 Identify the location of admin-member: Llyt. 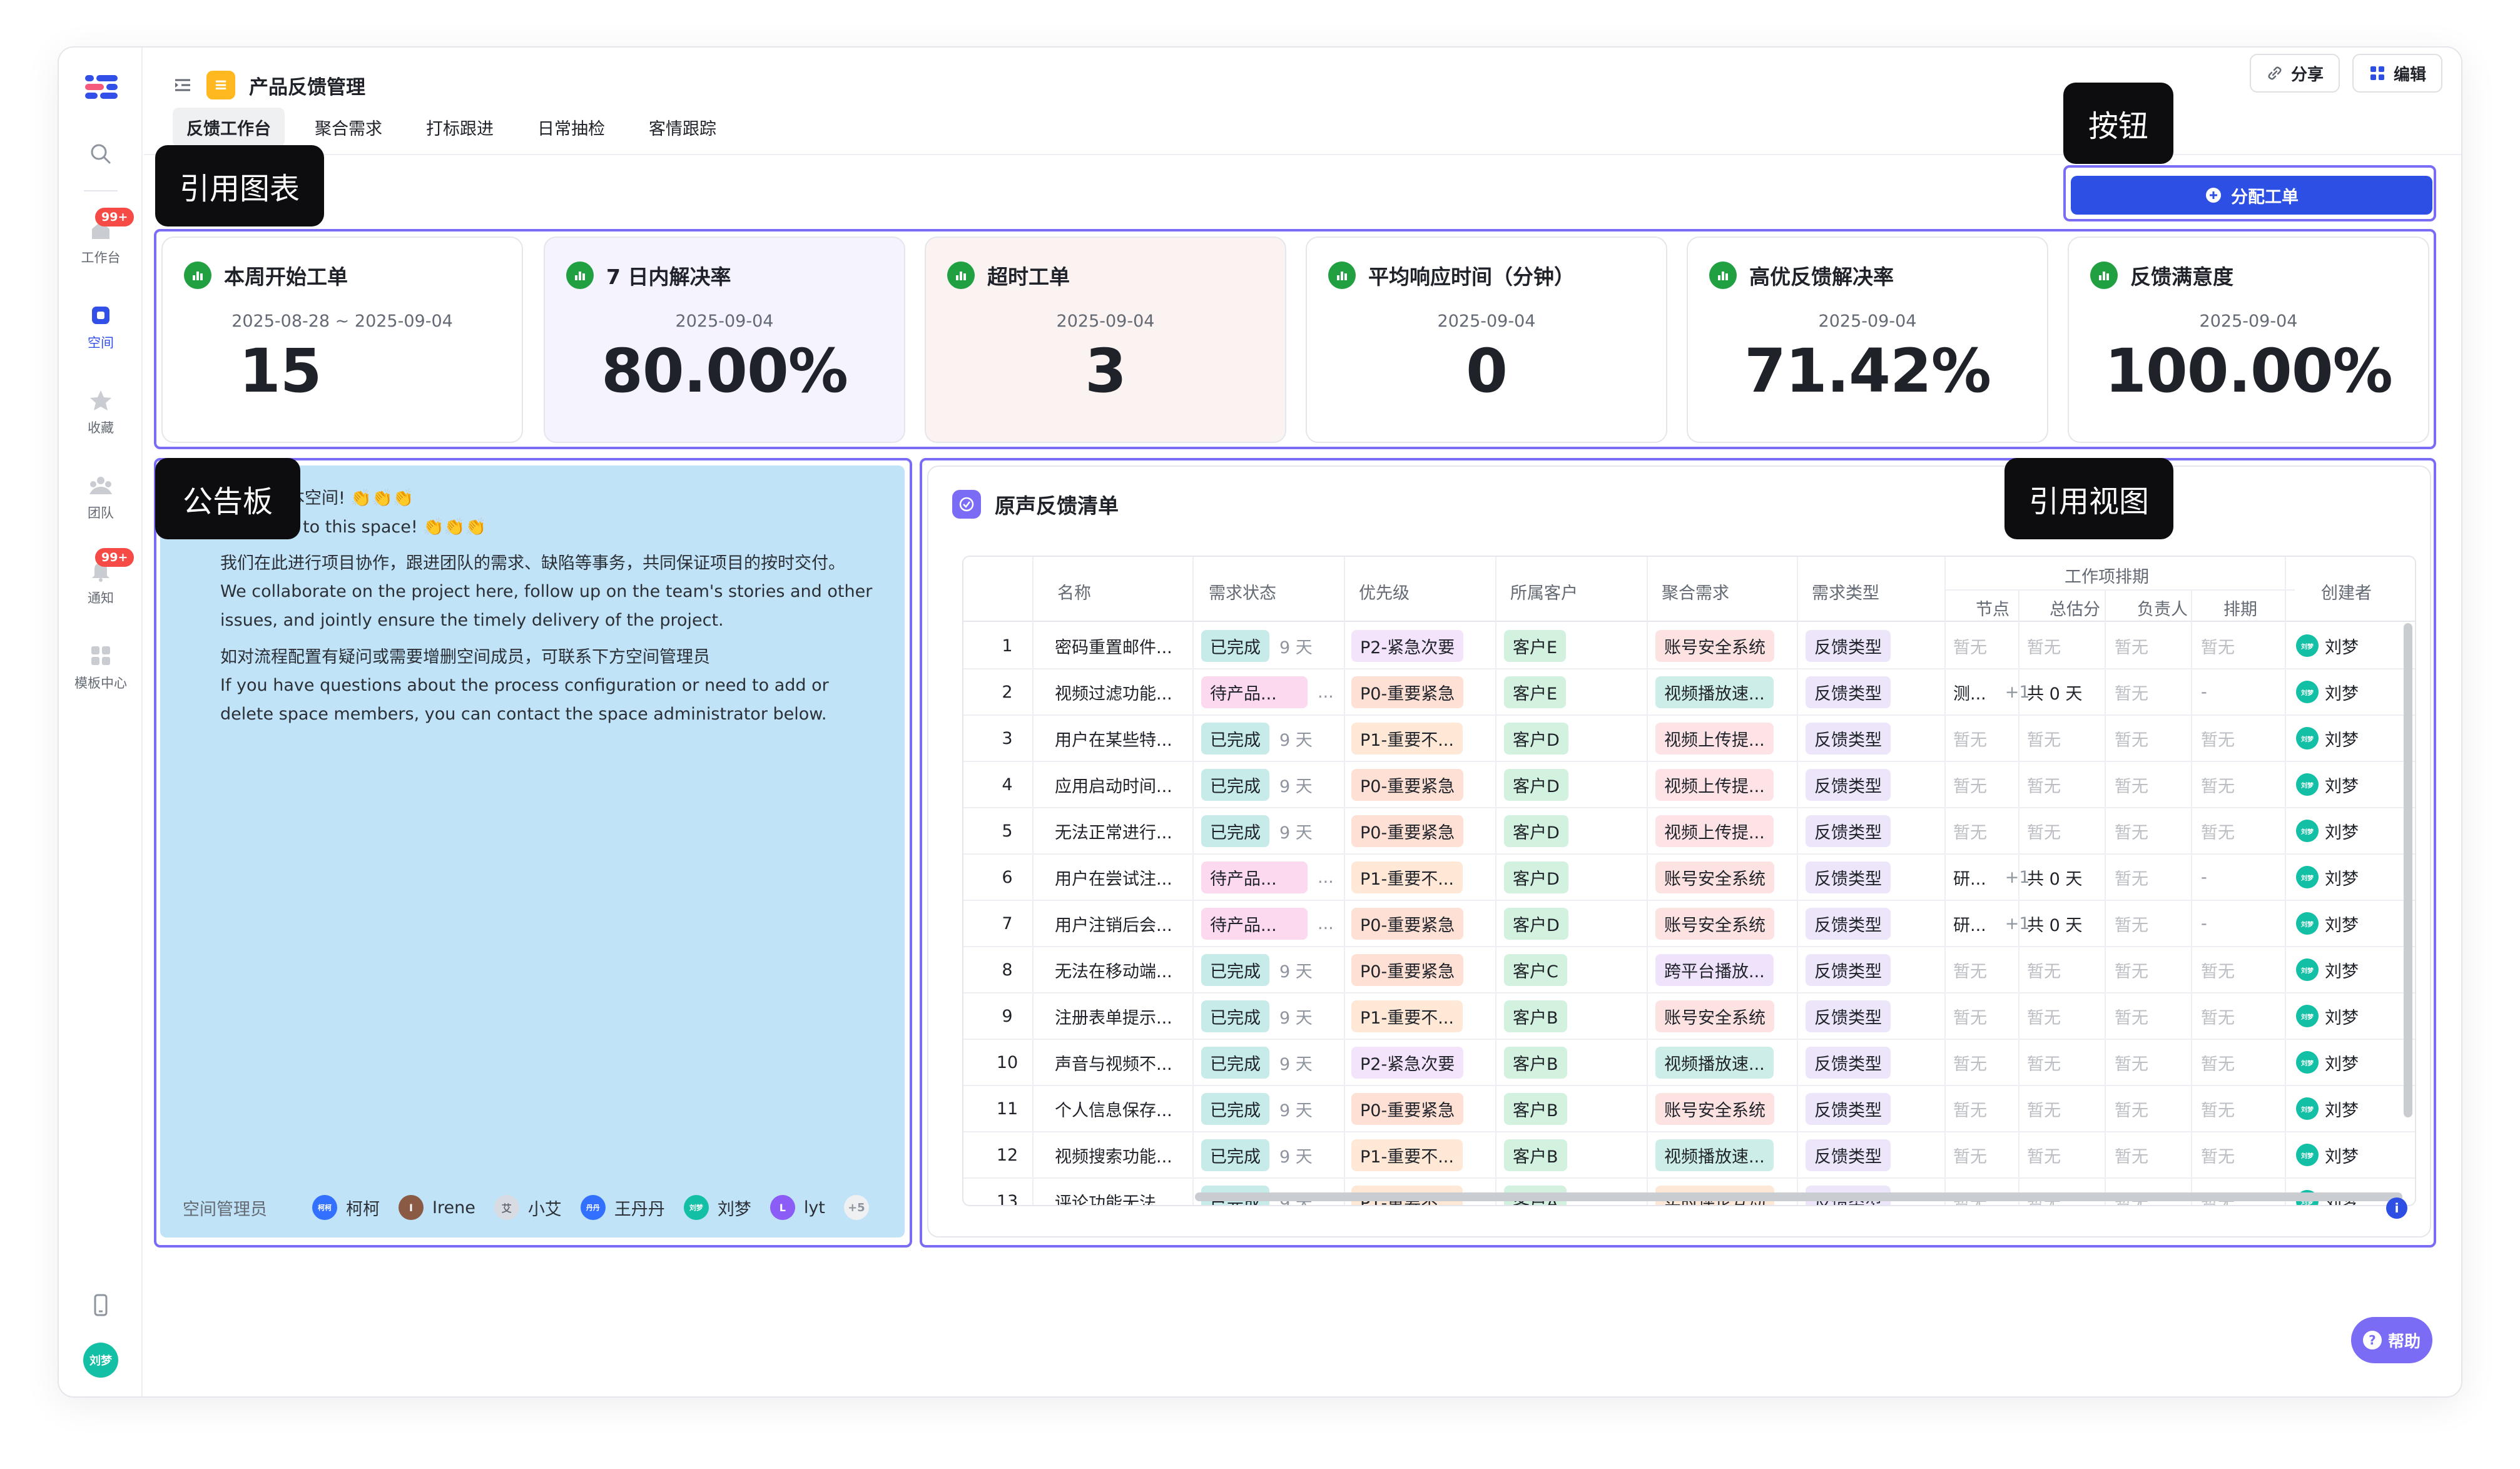
(797, 1207).